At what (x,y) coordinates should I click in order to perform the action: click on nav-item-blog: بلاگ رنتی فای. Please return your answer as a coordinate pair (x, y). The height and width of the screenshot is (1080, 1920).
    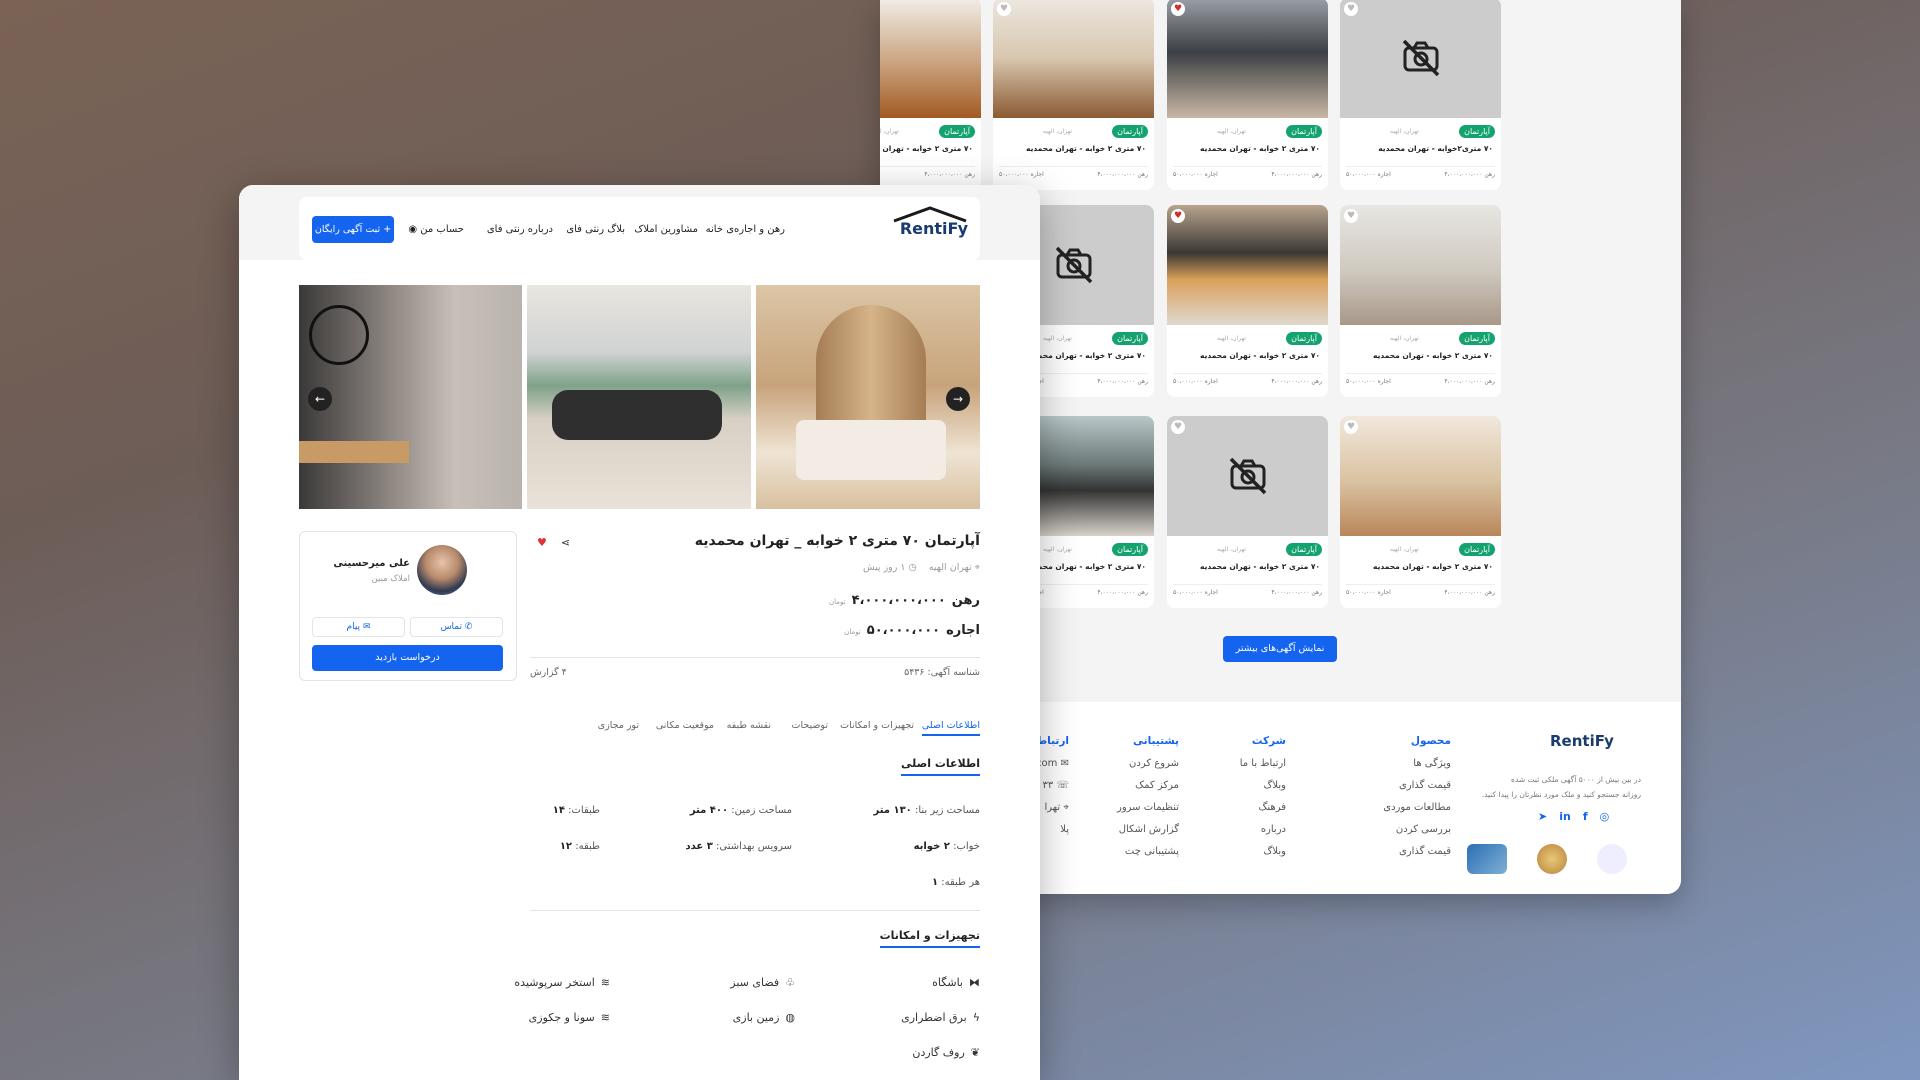
    Looking at the image, I should click on (595, 229).